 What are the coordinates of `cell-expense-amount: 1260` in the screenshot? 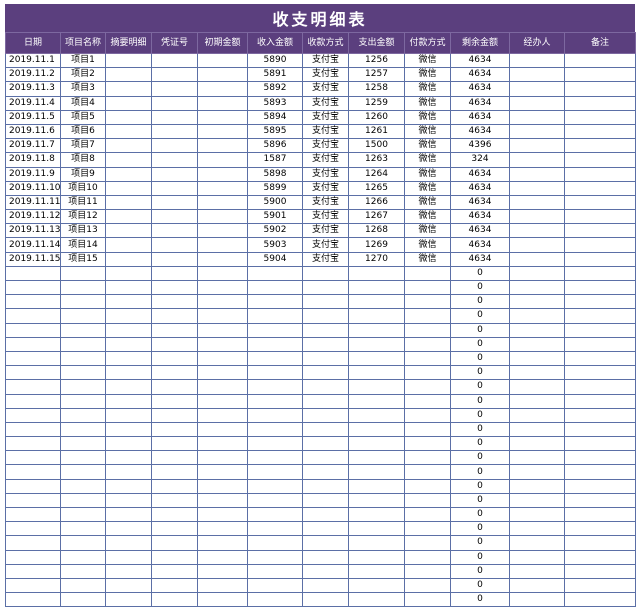 It's located at (376, 117).